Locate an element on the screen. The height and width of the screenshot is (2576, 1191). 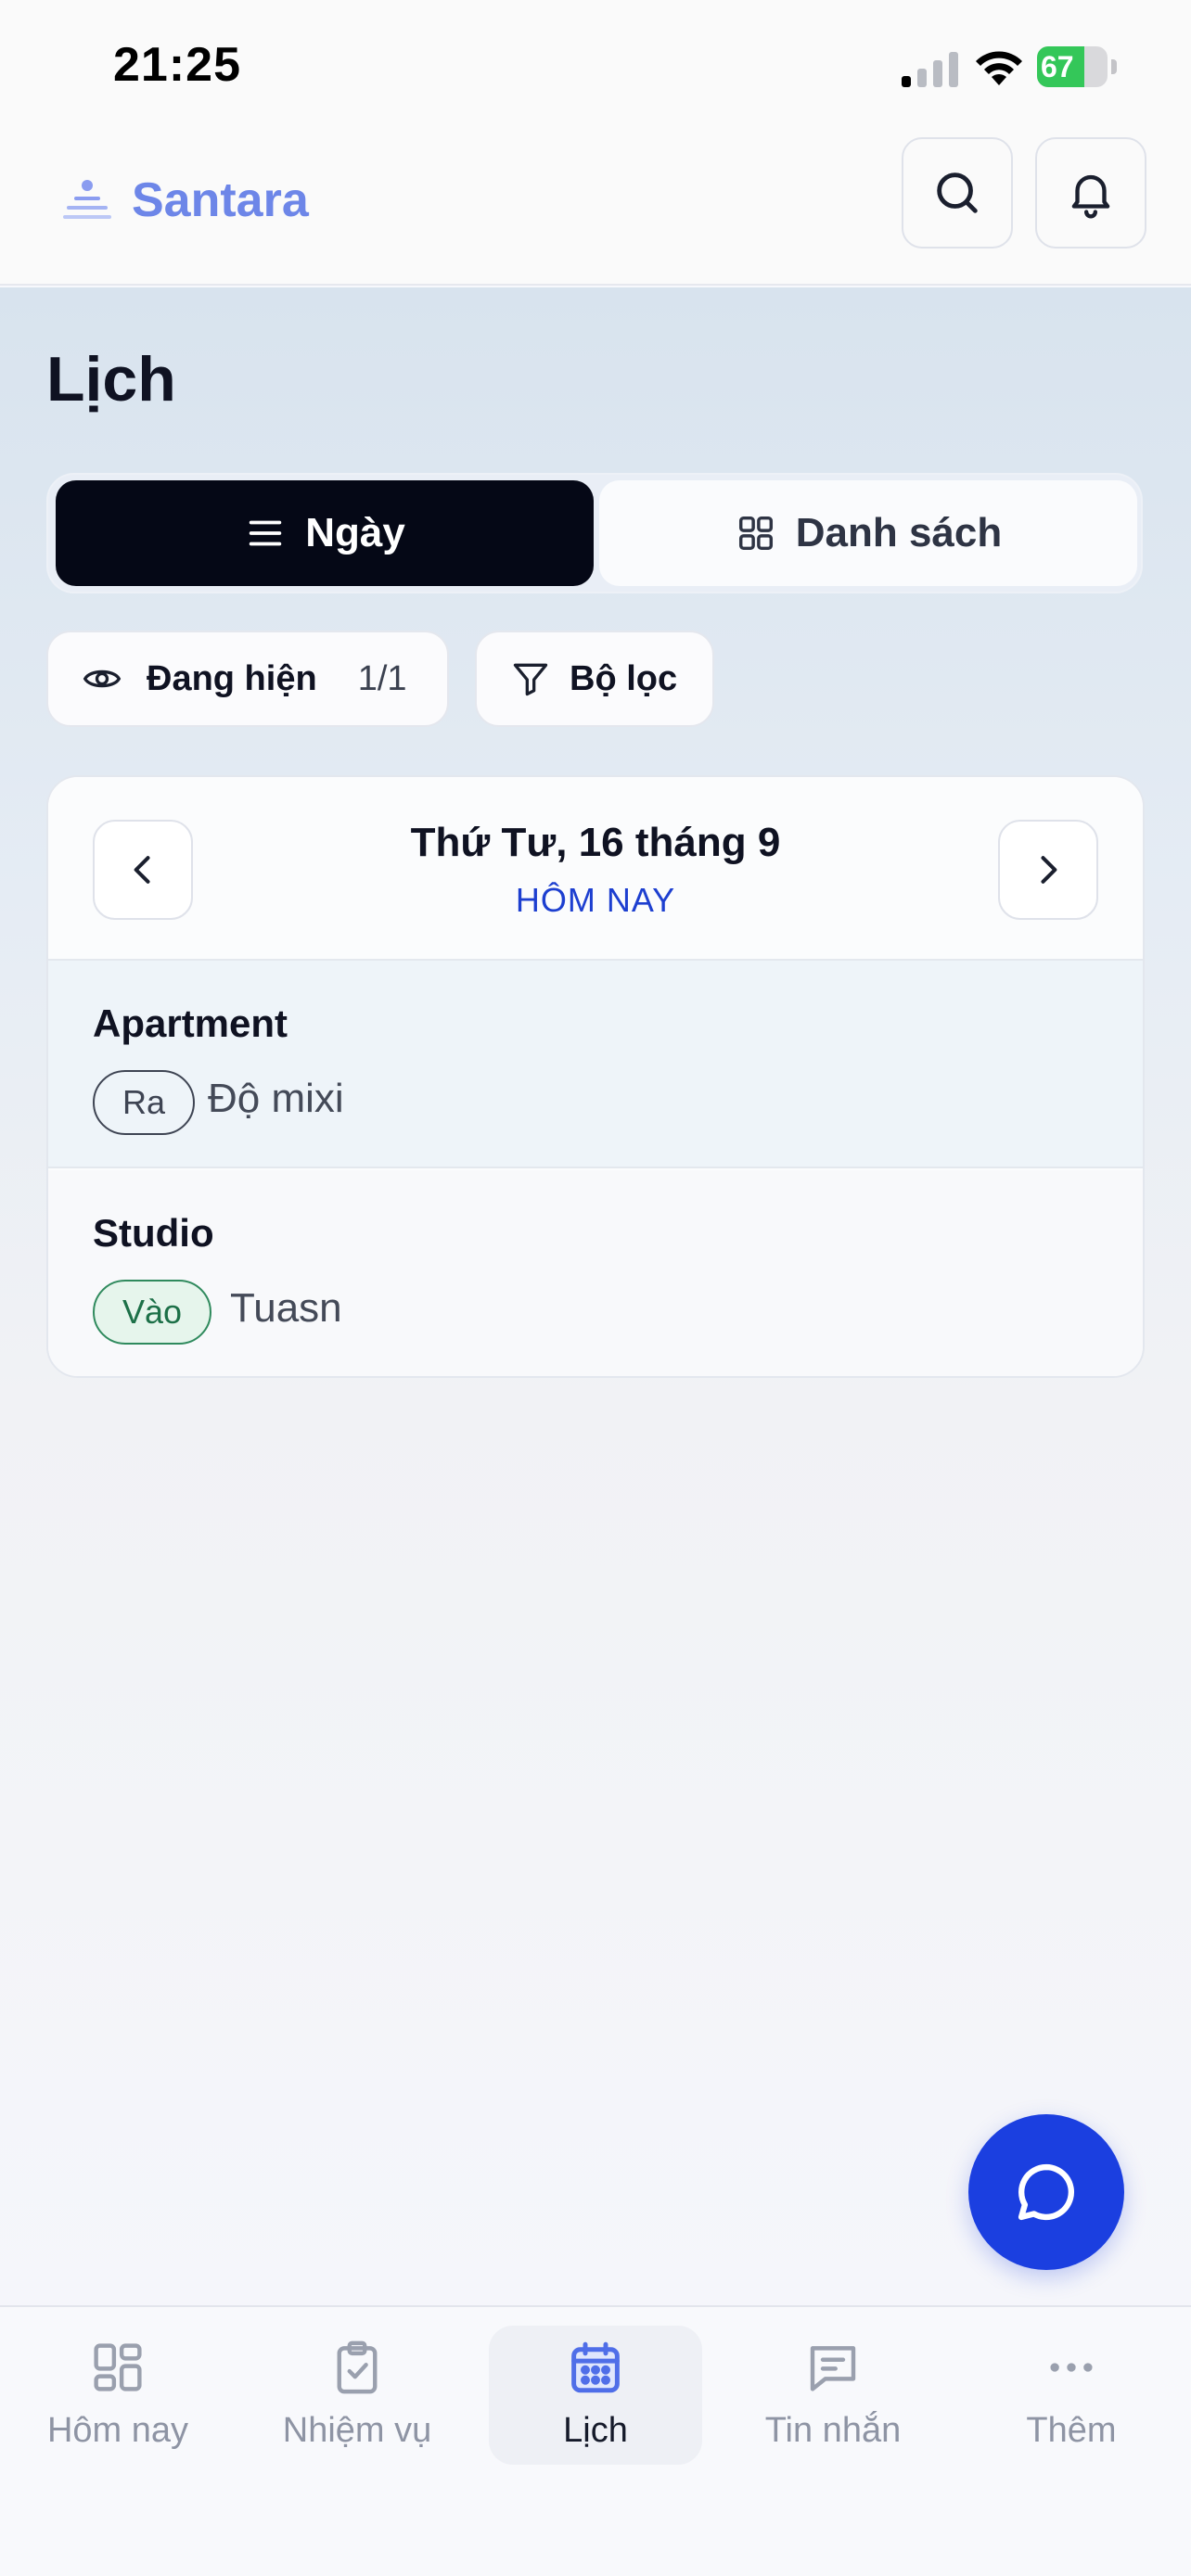
view-toggle: Ngày Danh sách is located at coordinates (594, 533).